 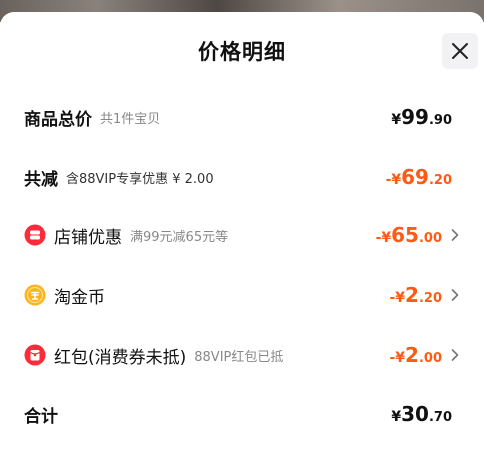 What do you see at coordinates (242, 295) in the screenshot?
I see `row-taobao-coins: 淘金币 -¥ 2 .20` at bounding box center [242, 295].